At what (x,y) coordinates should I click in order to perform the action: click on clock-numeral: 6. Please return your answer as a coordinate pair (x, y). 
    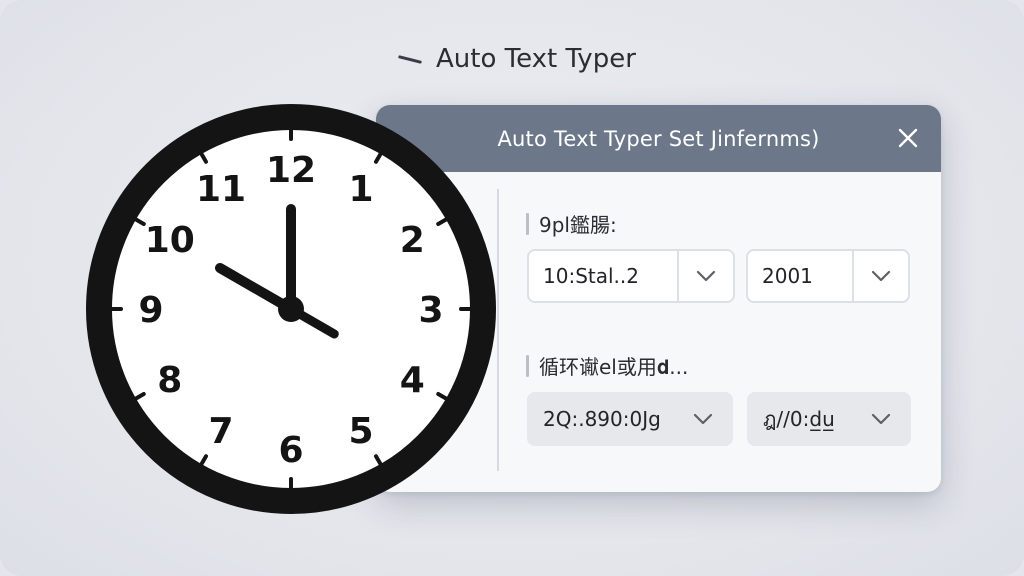
    Looking at the image, I should click on (290, 450).